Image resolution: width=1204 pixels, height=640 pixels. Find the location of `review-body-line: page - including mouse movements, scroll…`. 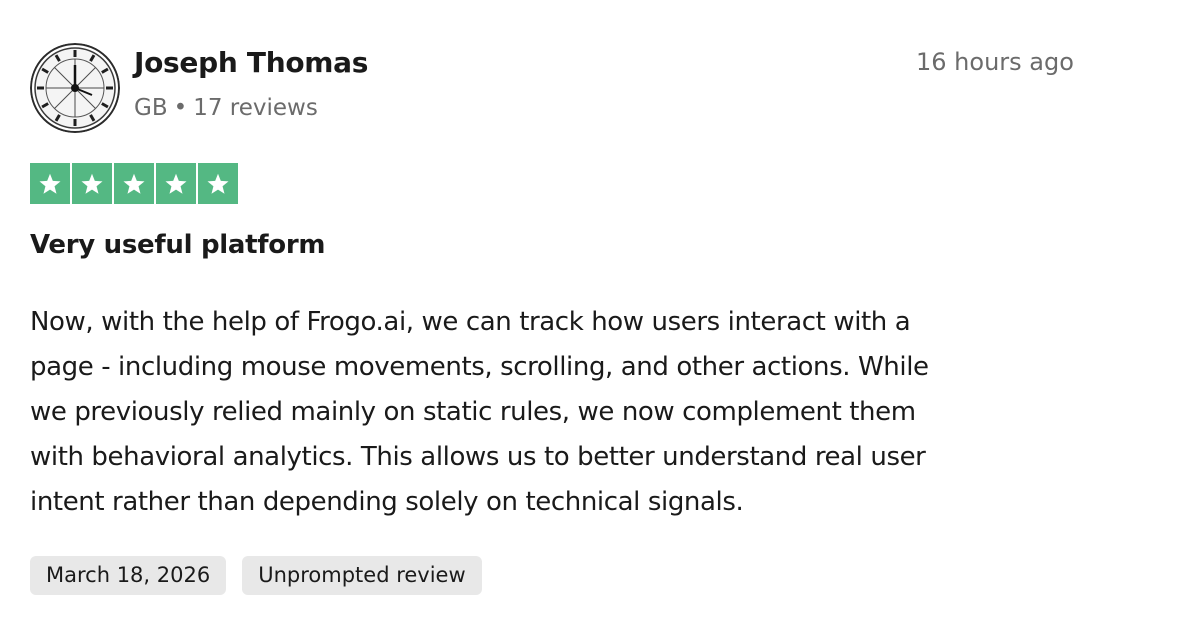

review-body-line: page - including mouse movements, scroll… is located at coordinates (479, 367).